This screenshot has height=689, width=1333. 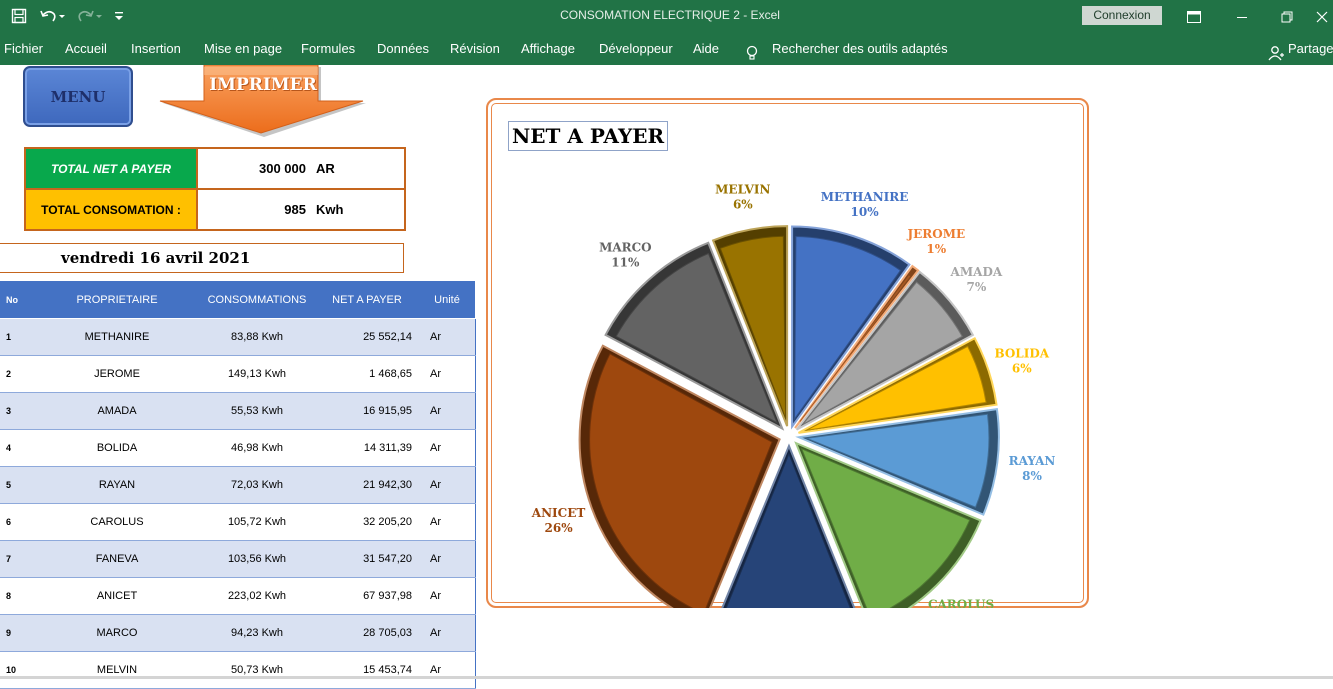 I want to click on cell-net: 25 552,14, so click(x=370, y=337).